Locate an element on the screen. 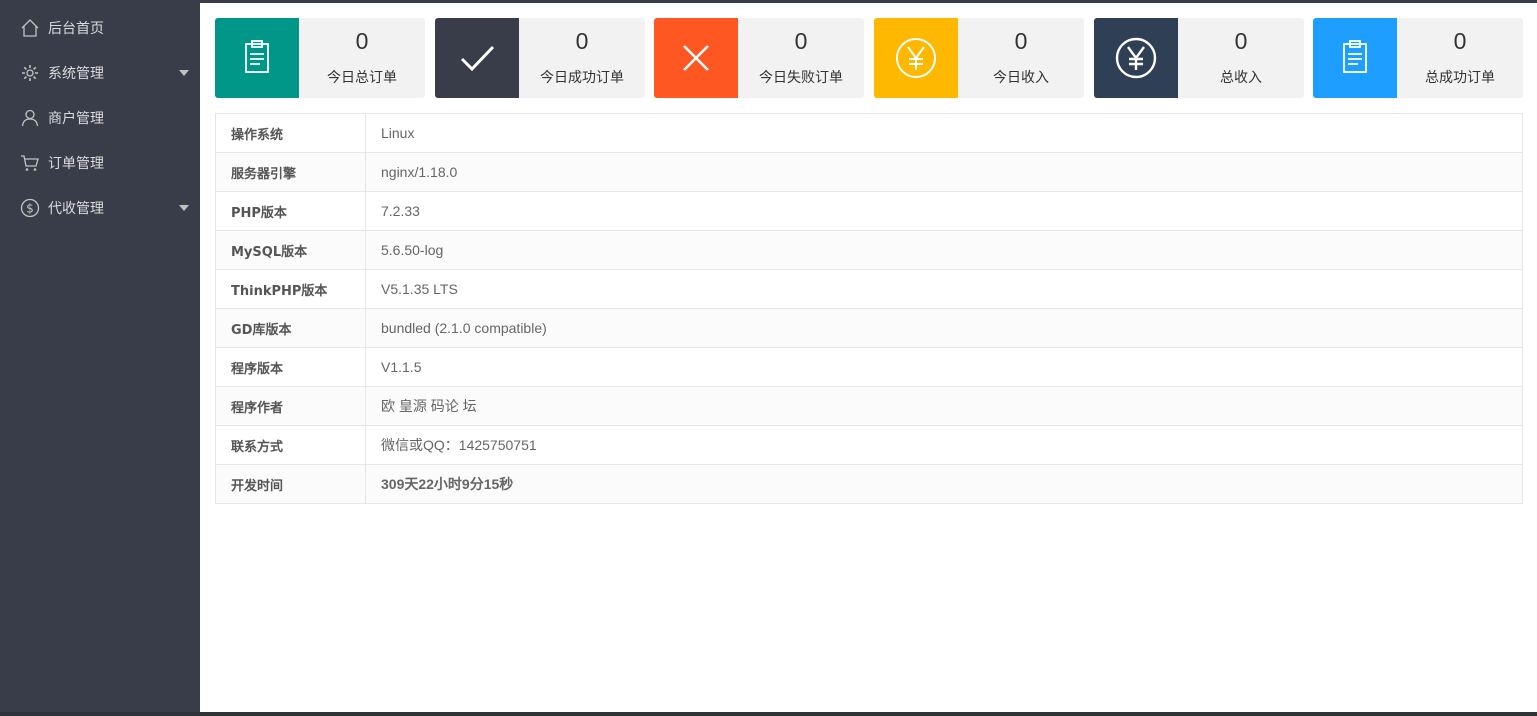 The width and height of the screenshot is (1537, 716). table-row: ThinkPHP版本 V5.1.35 LTS is located at coordinates (869, 289).